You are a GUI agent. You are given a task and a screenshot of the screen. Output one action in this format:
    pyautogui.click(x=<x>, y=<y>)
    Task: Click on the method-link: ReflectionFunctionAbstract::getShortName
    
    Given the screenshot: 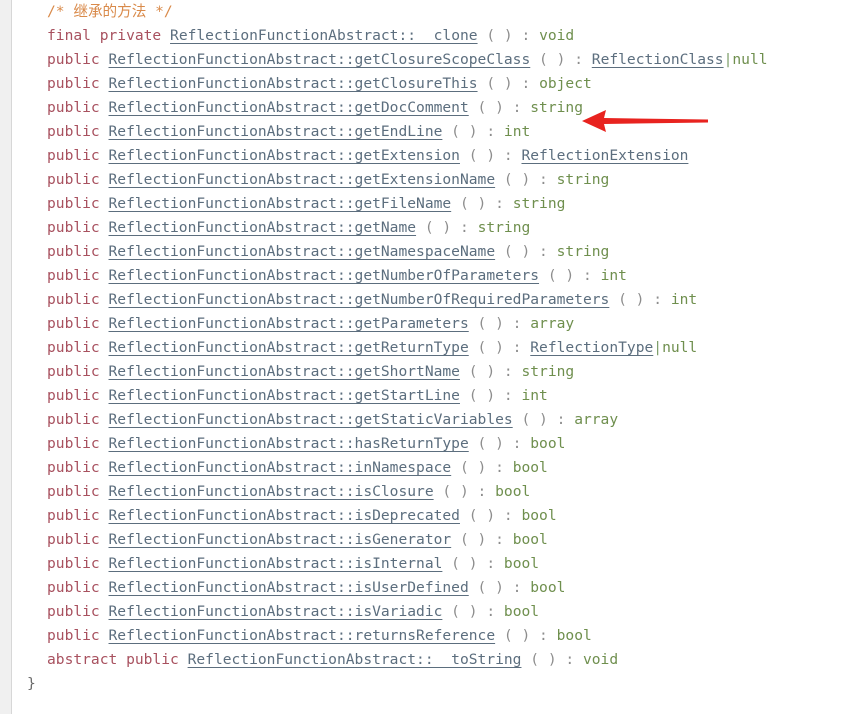 What is the action you would take?
    pyautogui.click(x=284, y=371)
    